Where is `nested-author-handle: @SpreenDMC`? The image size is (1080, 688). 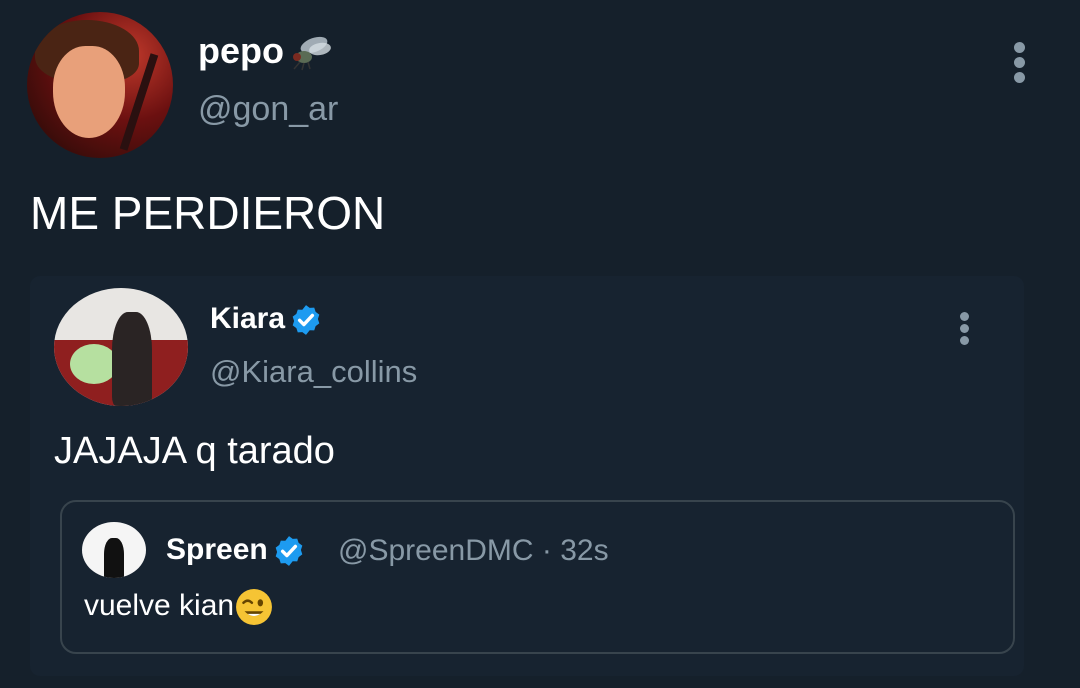 nested-author-handle: @SpreenDMC is located at coordinates (436, 550).